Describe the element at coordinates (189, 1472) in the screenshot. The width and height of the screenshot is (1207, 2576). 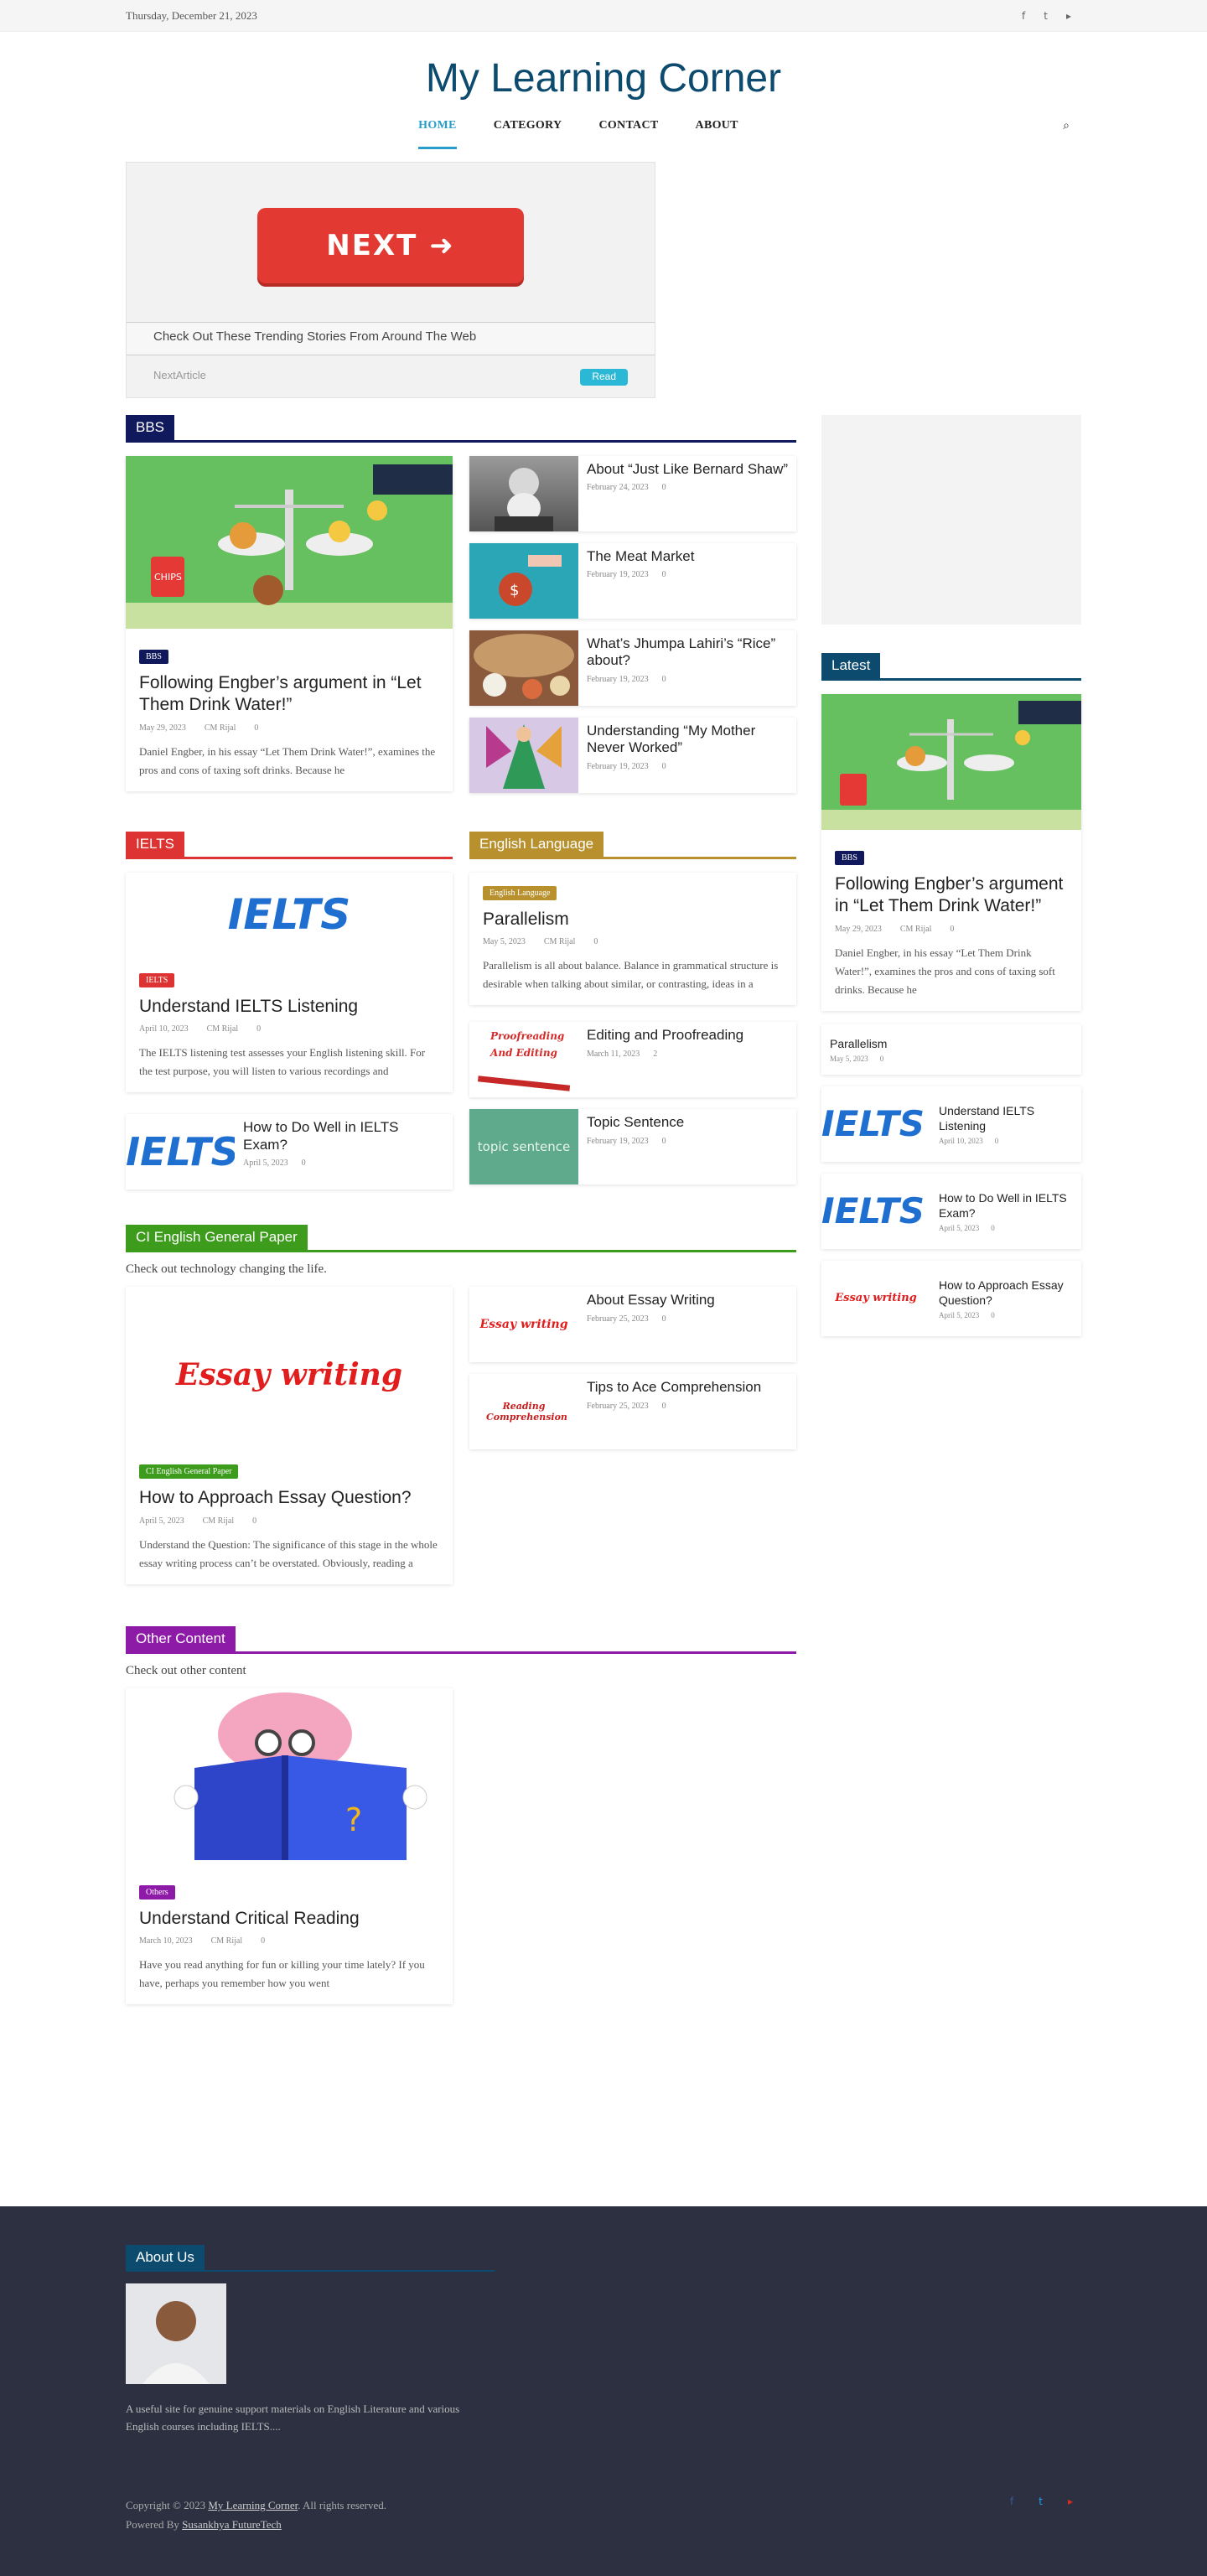
I see `category-badge: CI English General Paper` at that location.